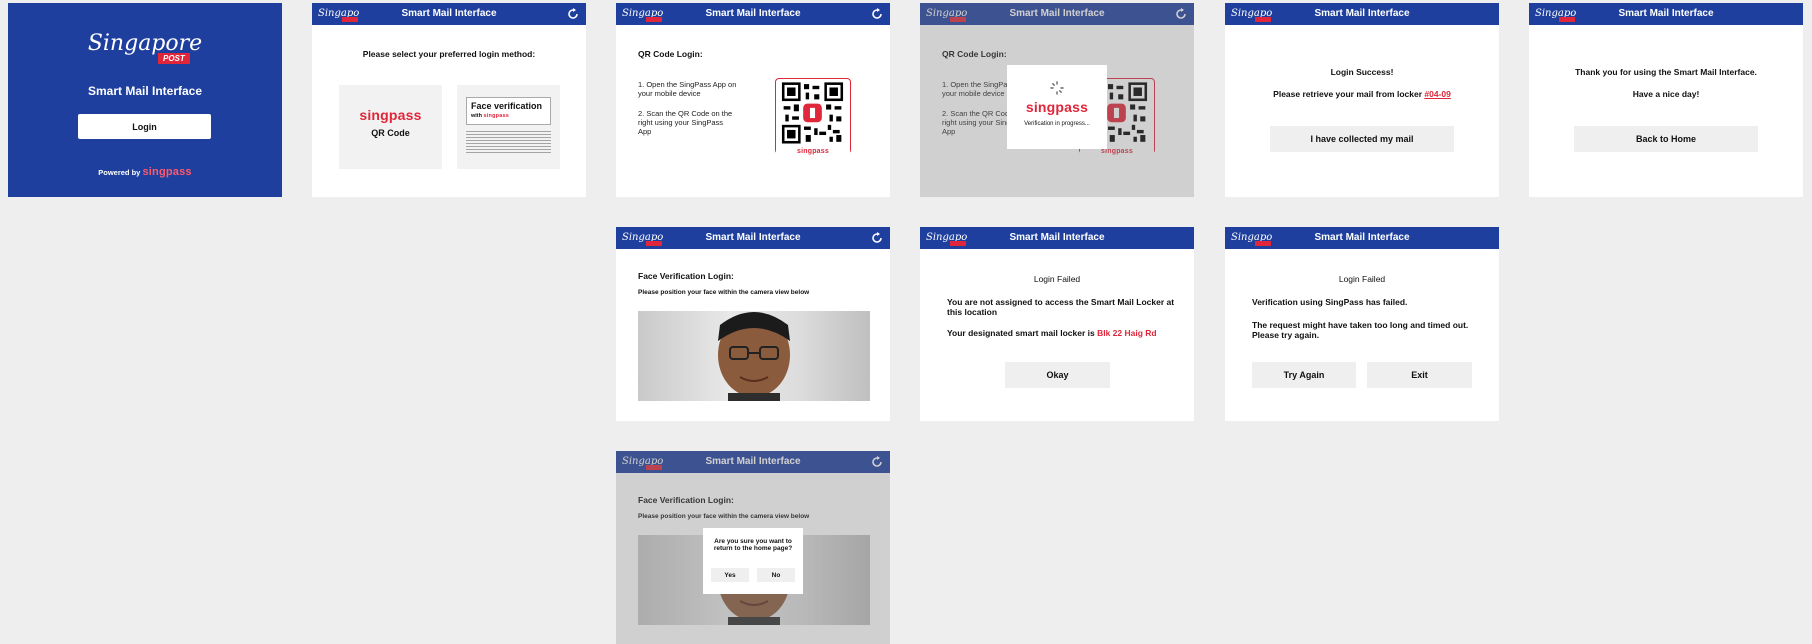 The width and height of the screenshot is (1812, 644). Describe the element at coordinates (1666, 94) in the screenshot. I see `nice-day-message: Have a nice day!` at that location.